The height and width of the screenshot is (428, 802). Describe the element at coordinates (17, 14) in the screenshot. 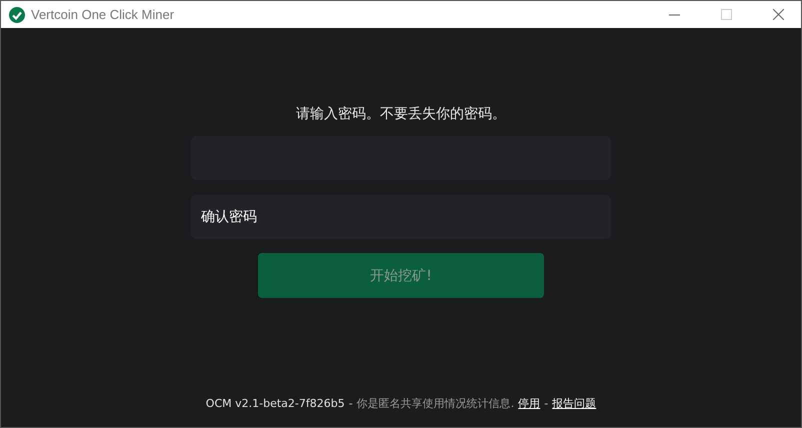

I see `check-logo-icon` at that location.